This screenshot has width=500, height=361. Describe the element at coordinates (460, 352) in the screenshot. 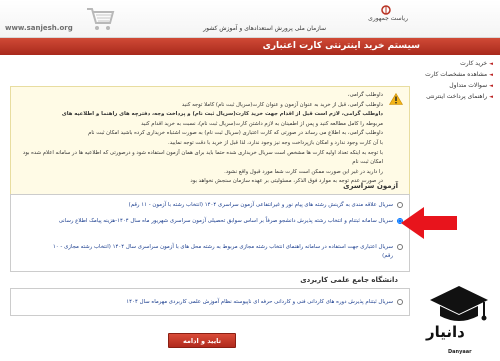

I see `watermark-sub: Danyaar` at that location.